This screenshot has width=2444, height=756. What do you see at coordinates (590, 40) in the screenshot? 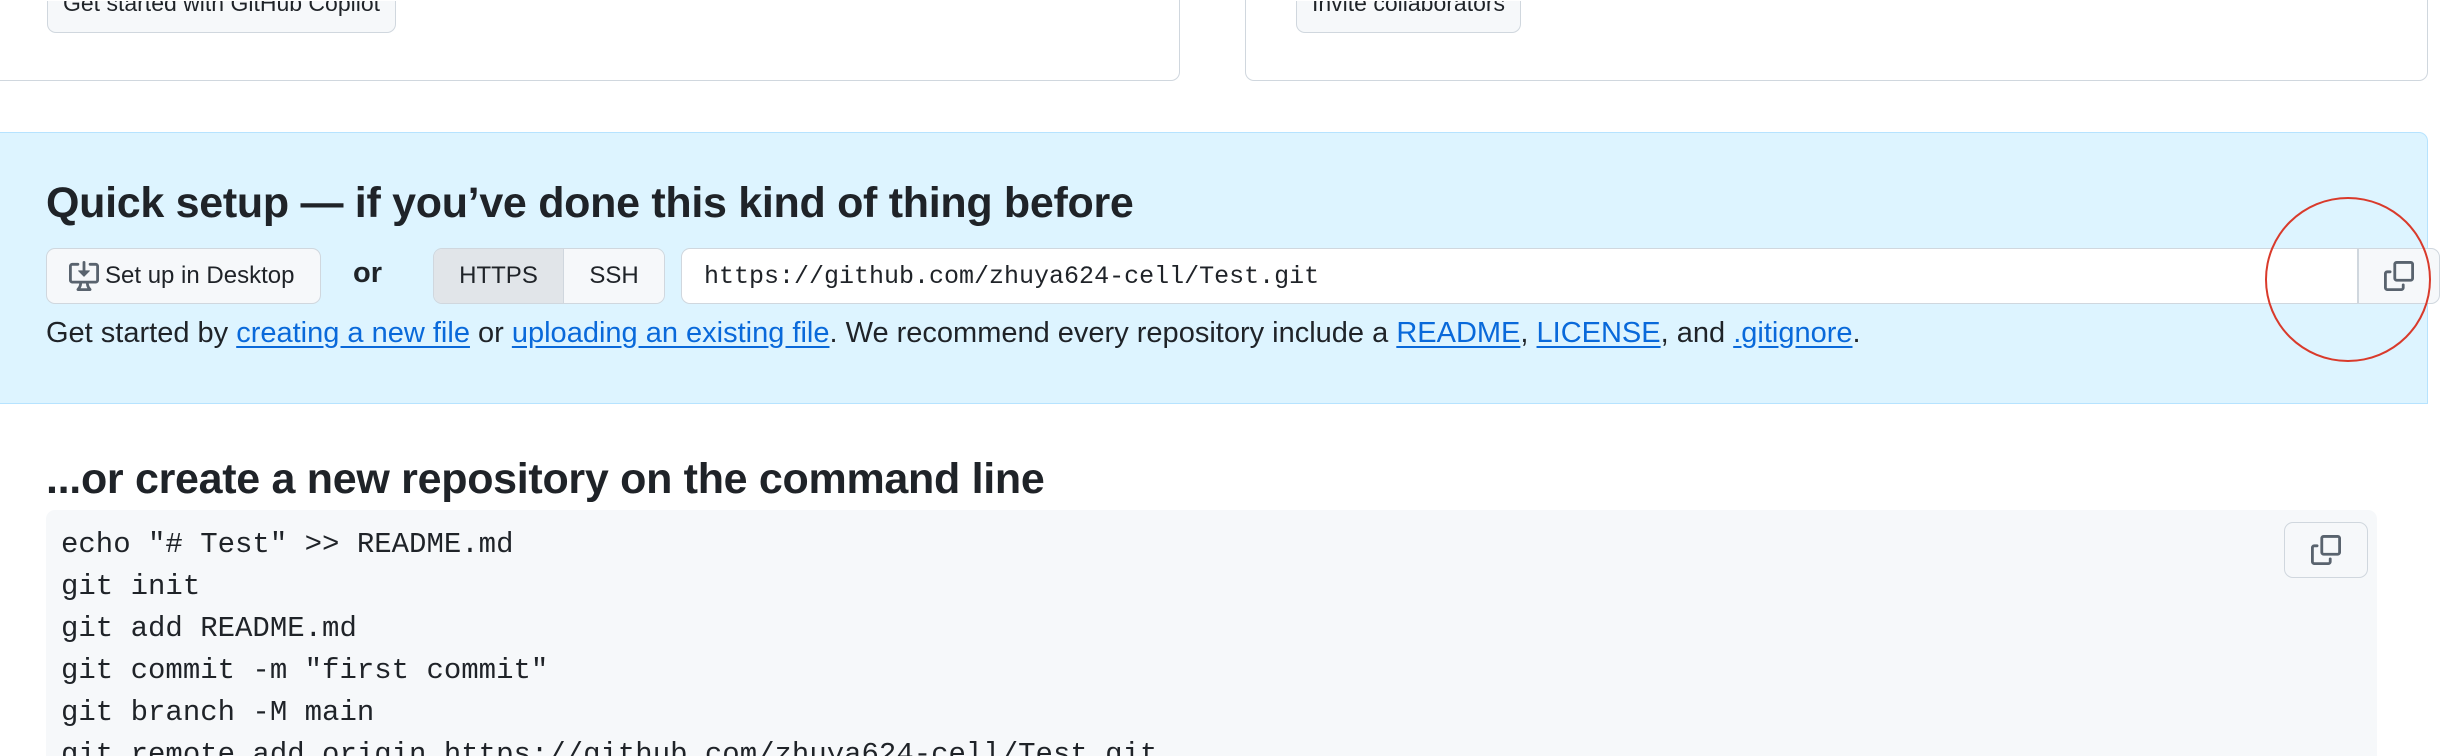
I see `copilot-card: Get started with GitHub Copilot` at bounding box center [590, 40].